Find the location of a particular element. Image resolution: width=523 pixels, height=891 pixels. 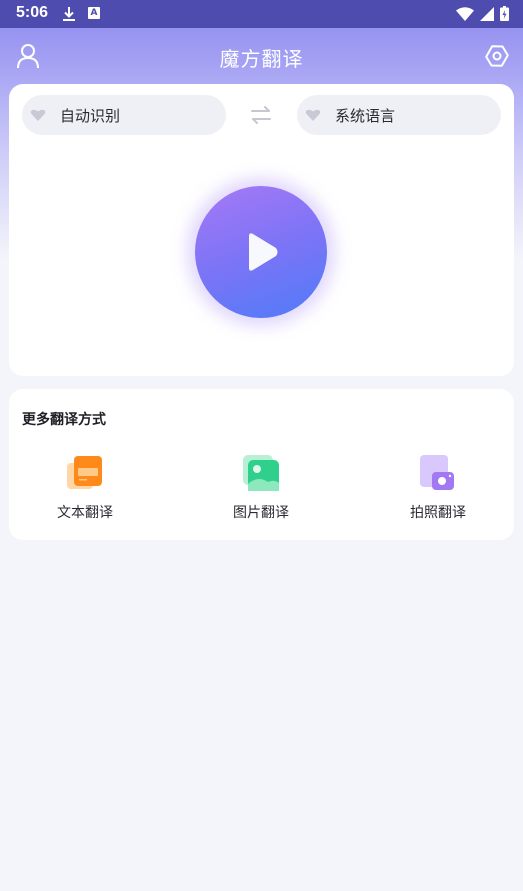

status-icons is located at coordinates (482, 13).